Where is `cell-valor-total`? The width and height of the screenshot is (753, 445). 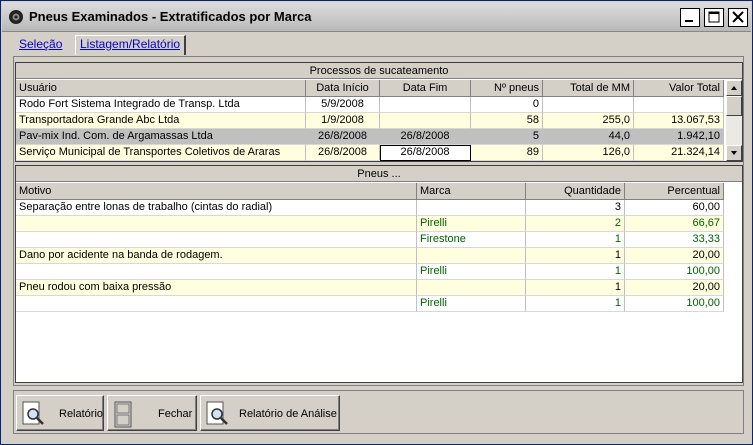
cell-valor-total is located at coordinates (679, 105).